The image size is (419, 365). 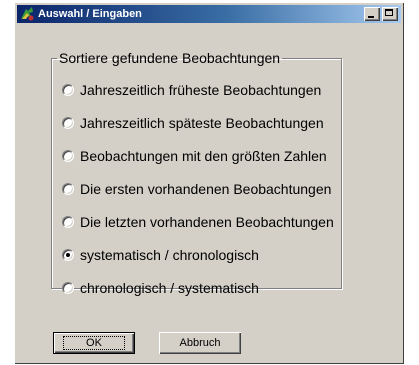 What do you see at coordinates (170, 58) in the screenshot?
I see `group-legend: Sortiere gefundene Beobachtungen` at bounding box center [170, 58].